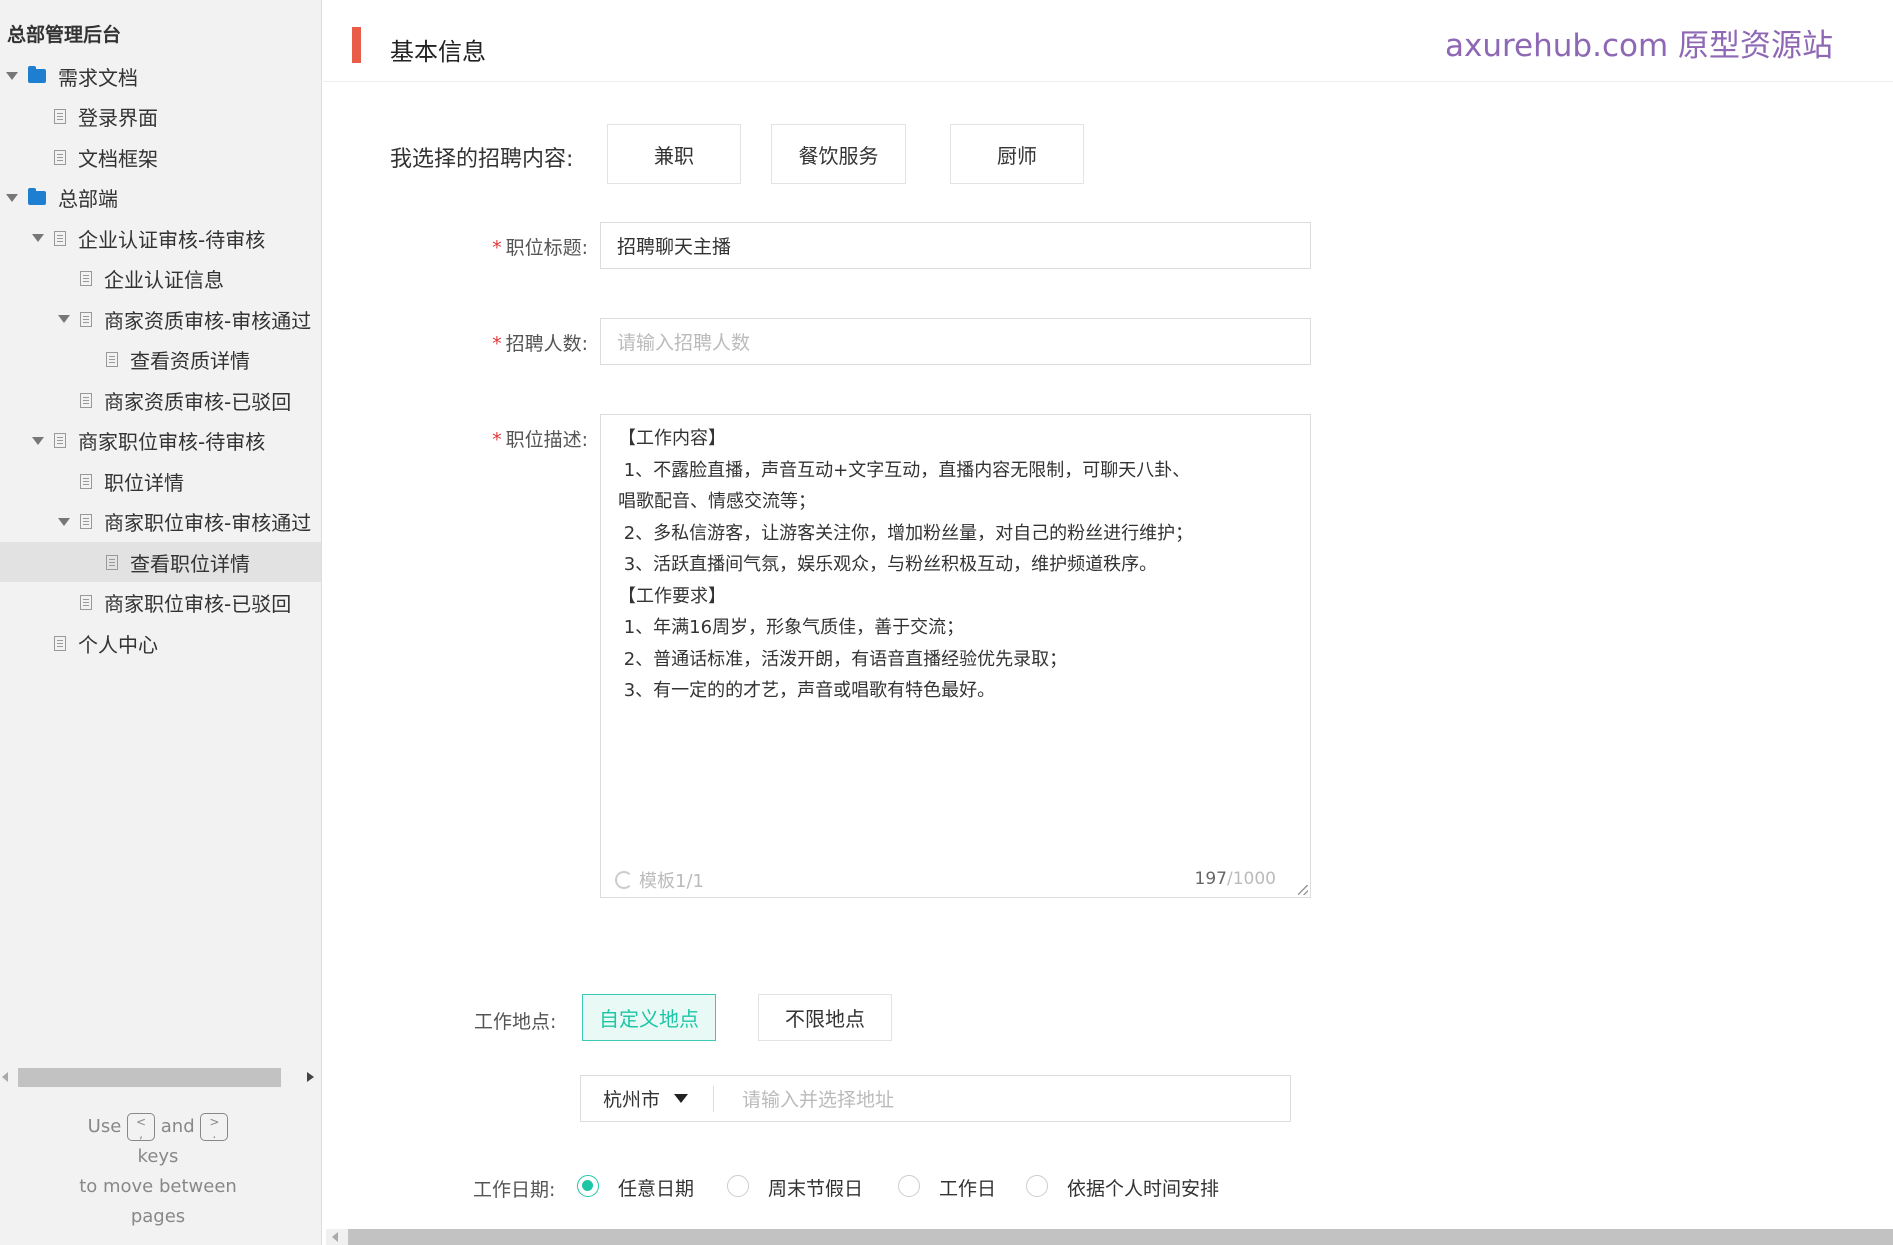 The height and width of the screenshot is (1245, 1893). Describe the element at coordinates (64, 35) in the screenshot. I see `sidebar-title: 总部管理后台` at that location.